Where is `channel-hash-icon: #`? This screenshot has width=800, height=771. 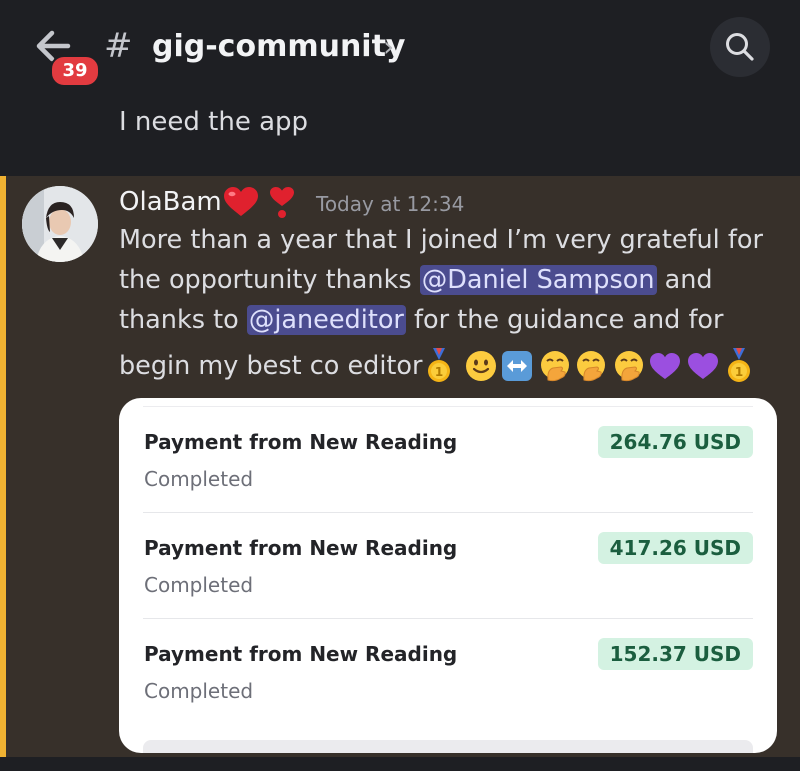
channel-hash-icon: # is located at coordinates (118, 46).